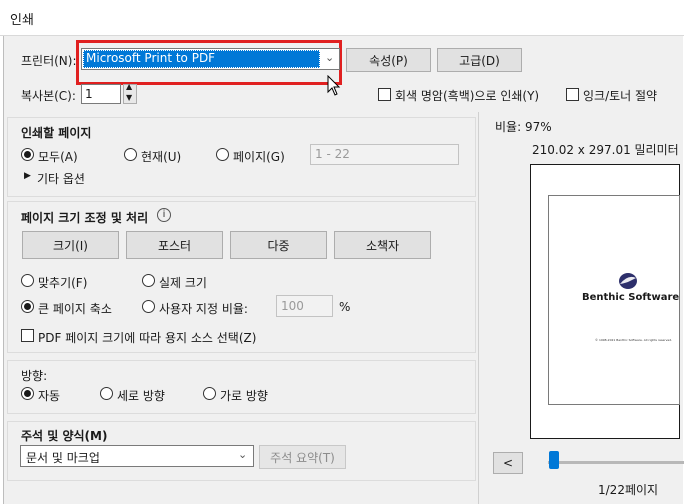 This screenshot has height=504, width=684. What do you see at coordinates (628, 490) in the screenshot?
I see `preview-page-indicator: 1/22페이지` at bounding box center [628, 490].